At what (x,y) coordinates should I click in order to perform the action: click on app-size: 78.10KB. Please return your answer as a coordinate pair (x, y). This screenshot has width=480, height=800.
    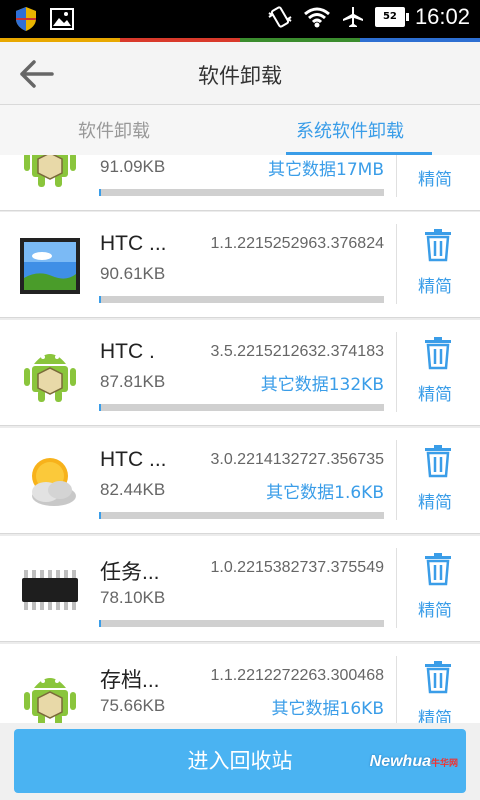
    Looking at the image, I should click on (133, 597).